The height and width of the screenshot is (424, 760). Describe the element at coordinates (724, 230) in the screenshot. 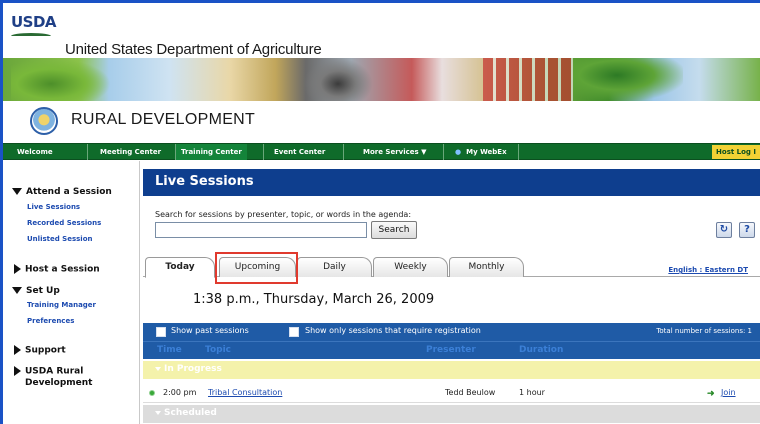

I see `refresh-icon: ↻` at that location.